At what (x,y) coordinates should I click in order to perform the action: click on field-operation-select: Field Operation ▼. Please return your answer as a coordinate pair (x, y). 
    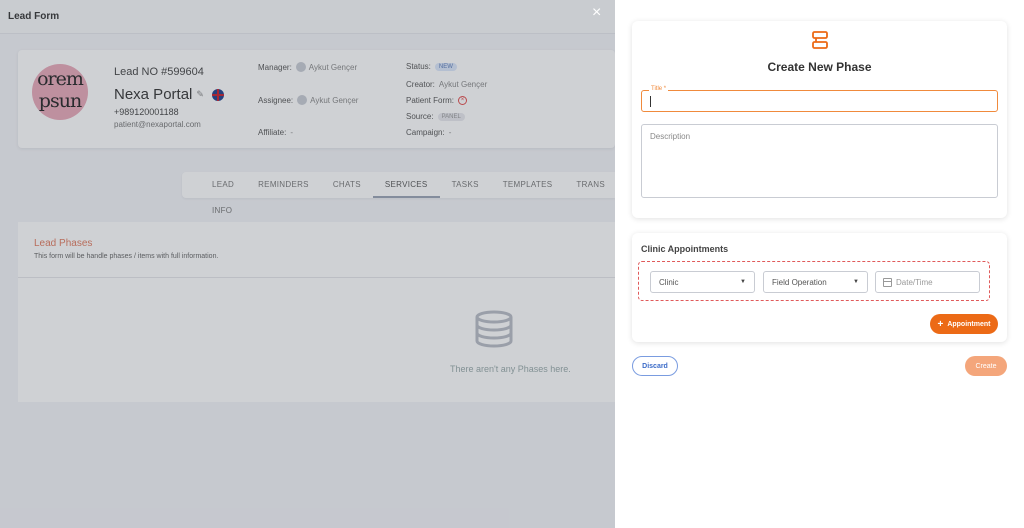
    Looking at the image, I should click on (815, 282).